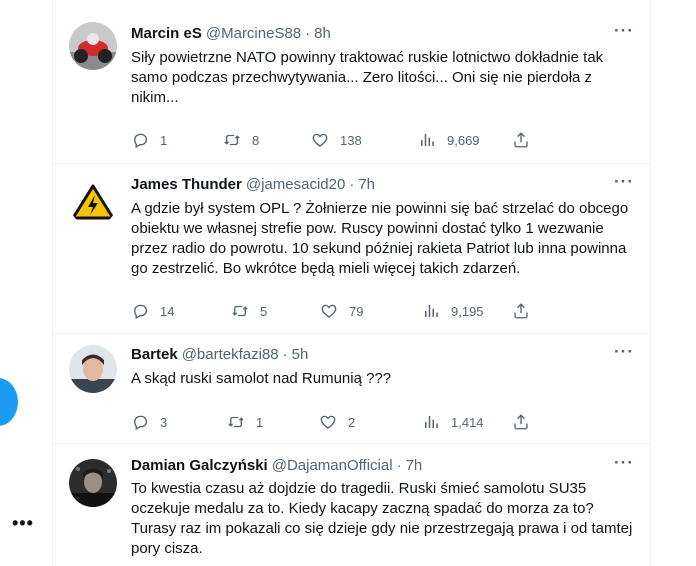 The height and width of the screenshot is (566, 696). What do you see at coordinates (463, 140) in the screenshot?
I see `view-count: 9,669` at bounding box center [463, 140].